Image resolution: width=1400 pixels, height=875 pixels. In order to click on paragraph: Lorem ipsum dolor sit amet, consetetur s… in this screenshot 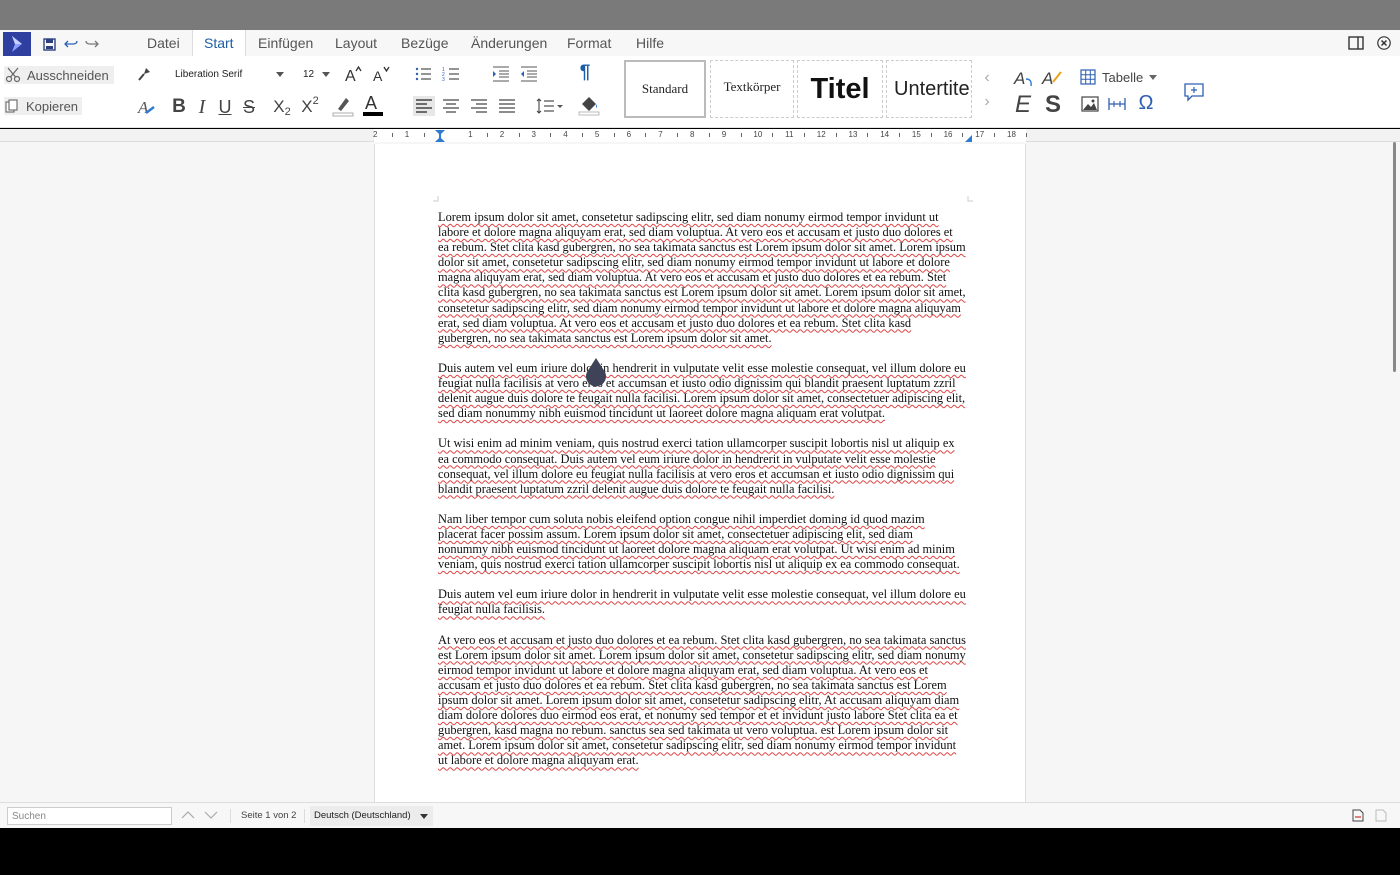, I will do `click(702, 277)`.